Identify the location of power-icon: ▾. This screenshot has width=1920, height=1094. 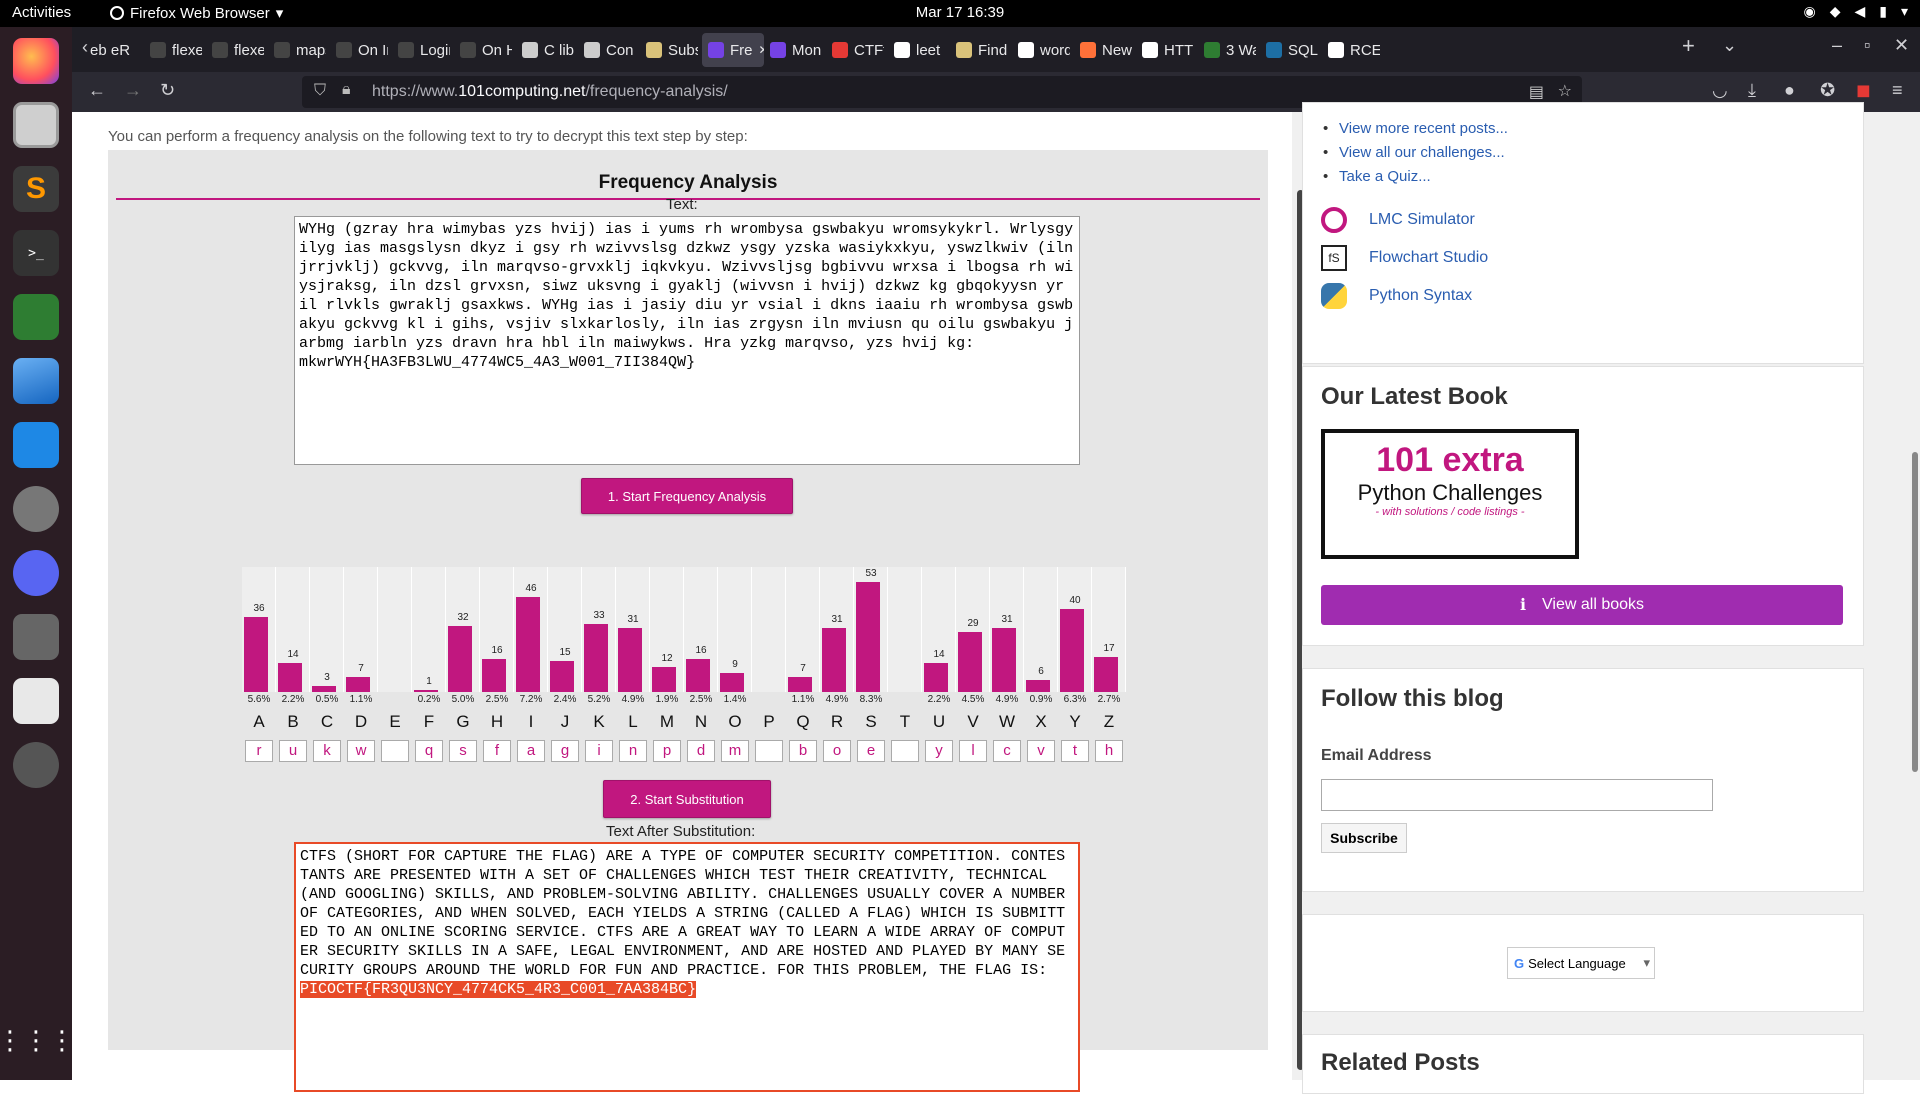
(1904, 11).